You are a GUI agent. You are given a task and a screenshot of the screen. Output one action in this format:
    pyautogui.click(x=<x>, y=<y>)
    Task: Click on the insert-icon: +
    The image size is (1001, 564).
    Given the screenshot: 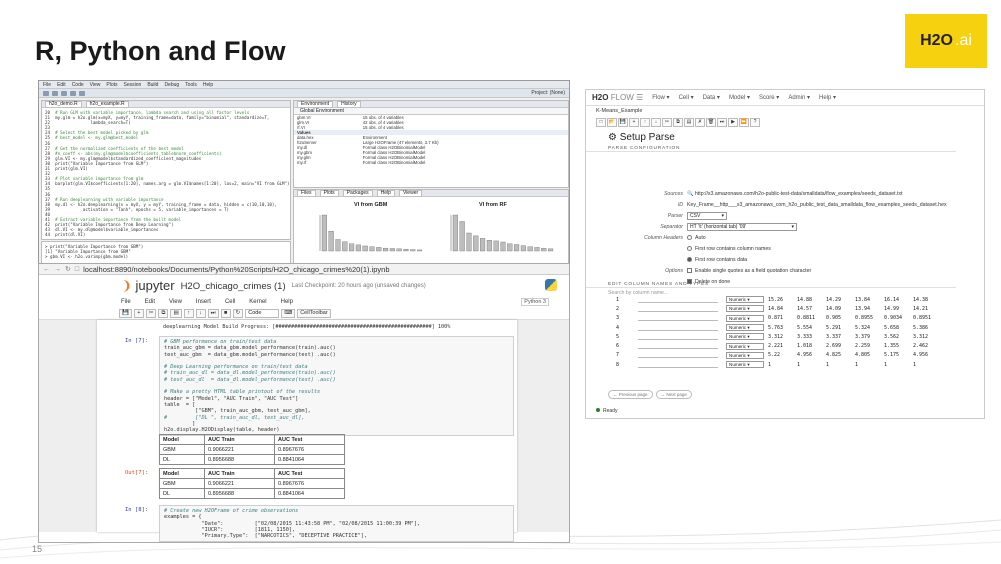 What is the action you would take?
    pyautogui.click(x=634, y=122)
    